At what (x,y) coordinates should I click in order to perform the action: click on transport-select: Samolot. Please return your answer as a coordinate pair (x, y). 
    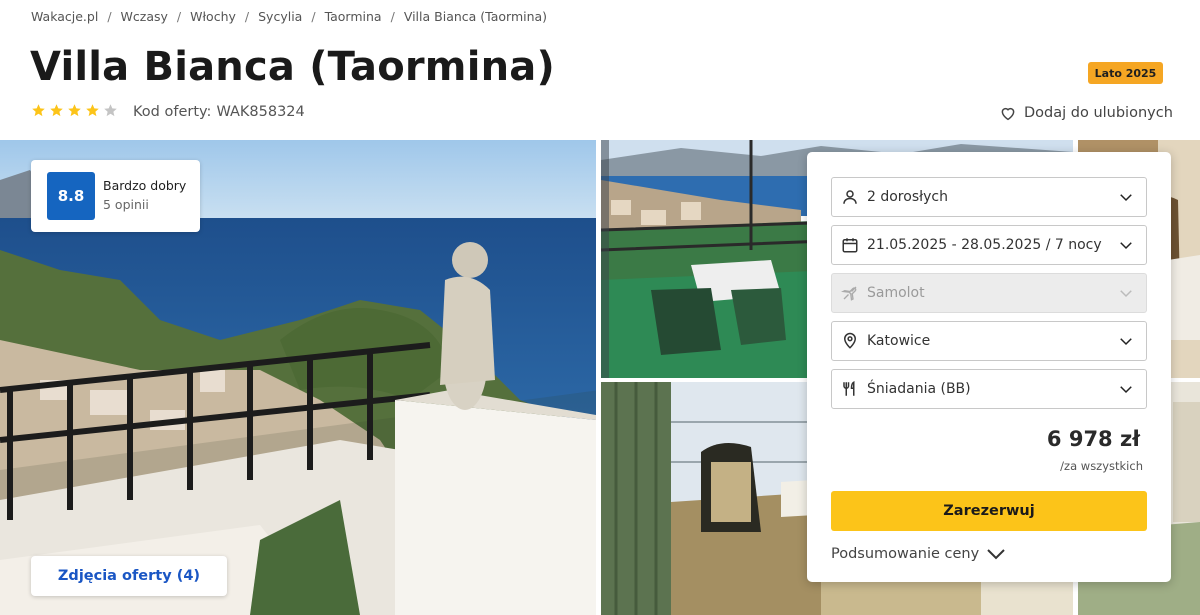
    Looking at the image, I should click on (989, 293).